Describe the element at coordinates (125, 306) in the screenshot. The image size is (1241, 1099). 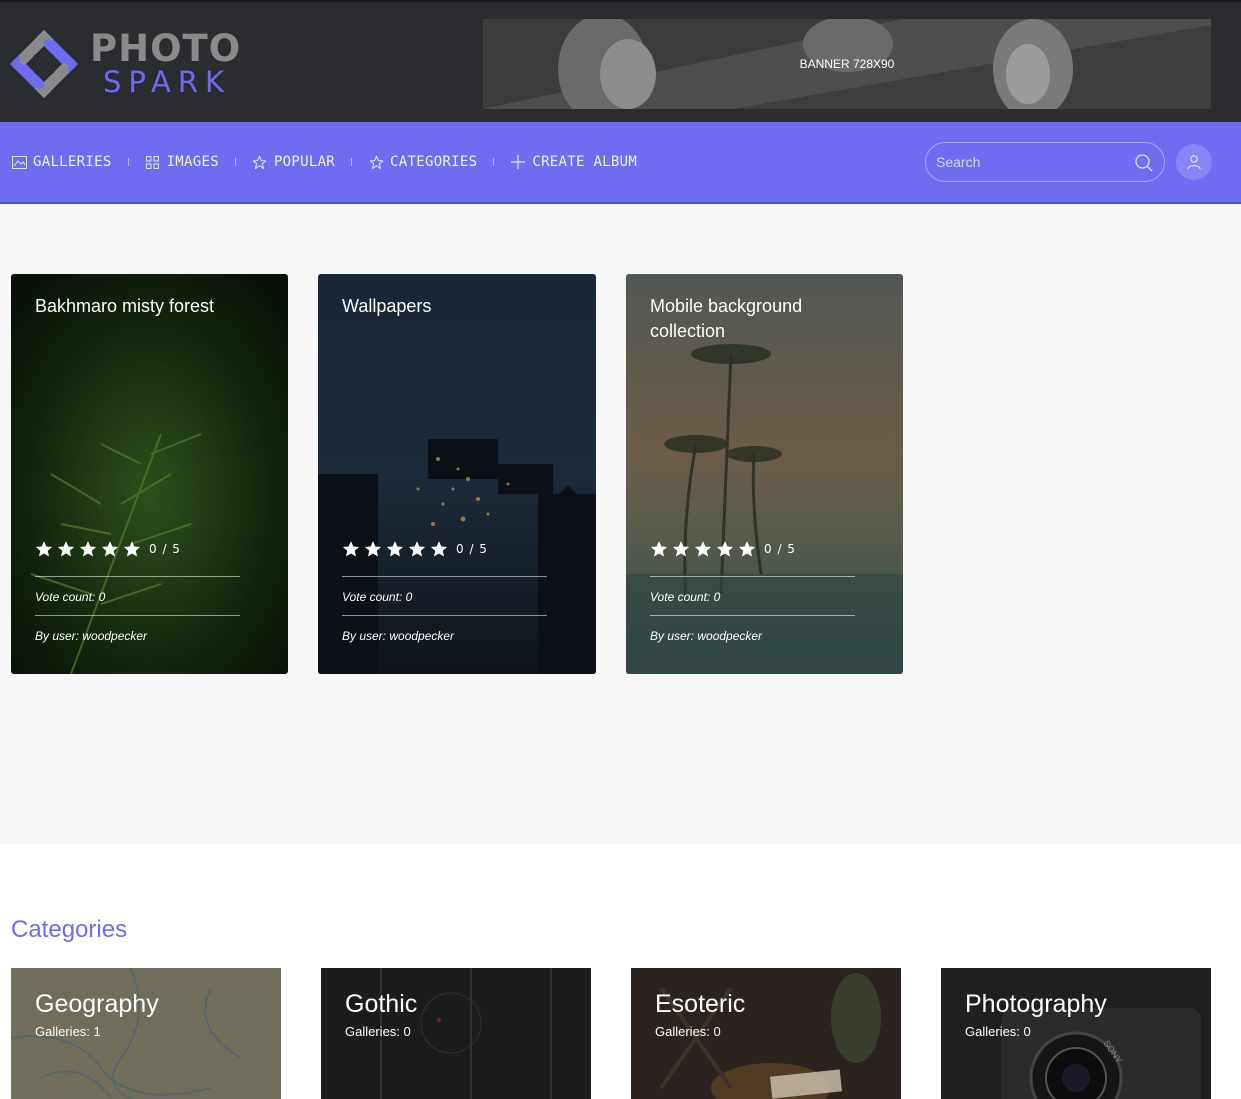
I see `gallery-title: Bakhmaro misty forest` at that location.